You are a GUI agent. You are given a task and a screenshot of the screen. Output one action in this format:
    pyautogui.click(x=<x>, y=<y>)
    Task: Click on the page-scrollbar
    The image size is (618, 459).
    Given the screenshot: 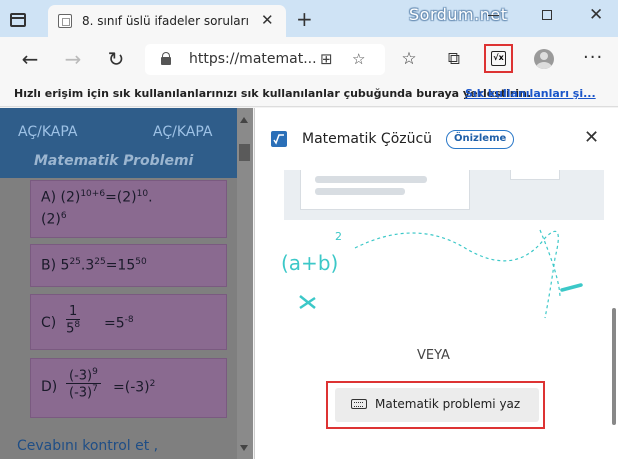 What is the action you would take?
    pyautogui.click(x=245, y=283)
    